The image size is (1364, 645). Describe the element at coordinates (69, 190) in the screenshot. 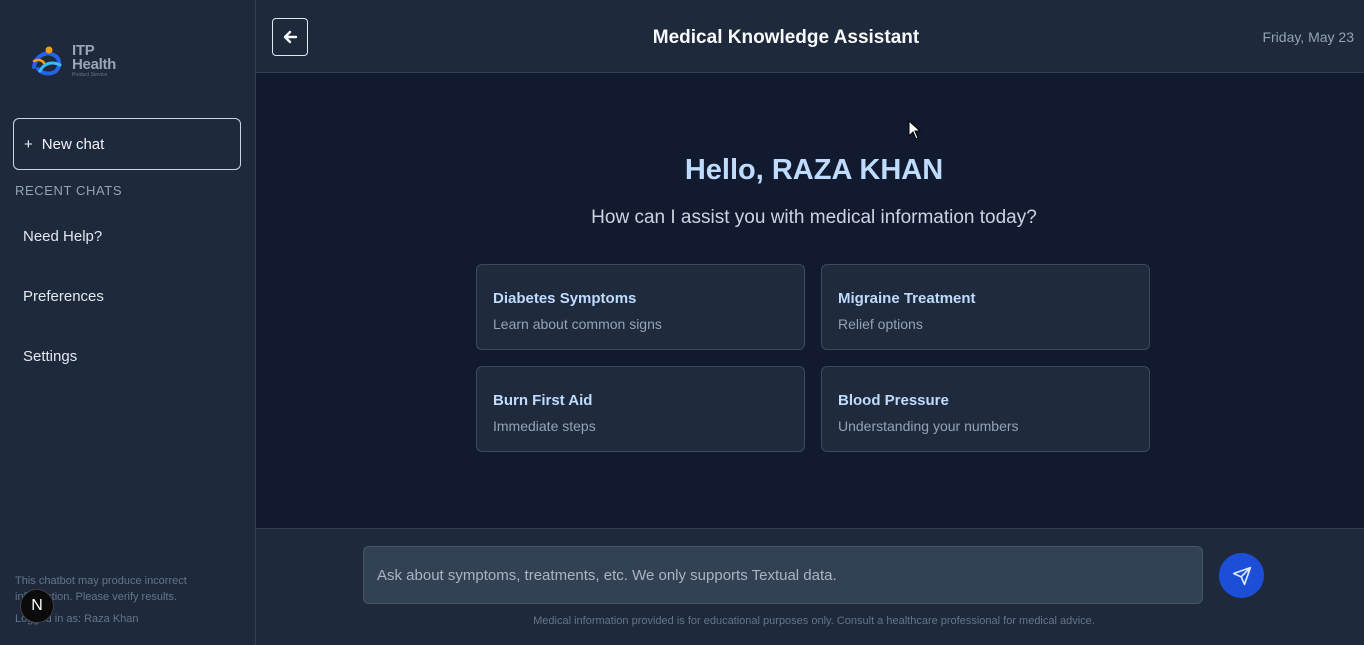

I see `recent-chats-heading: RECENT CHATS` at that location.